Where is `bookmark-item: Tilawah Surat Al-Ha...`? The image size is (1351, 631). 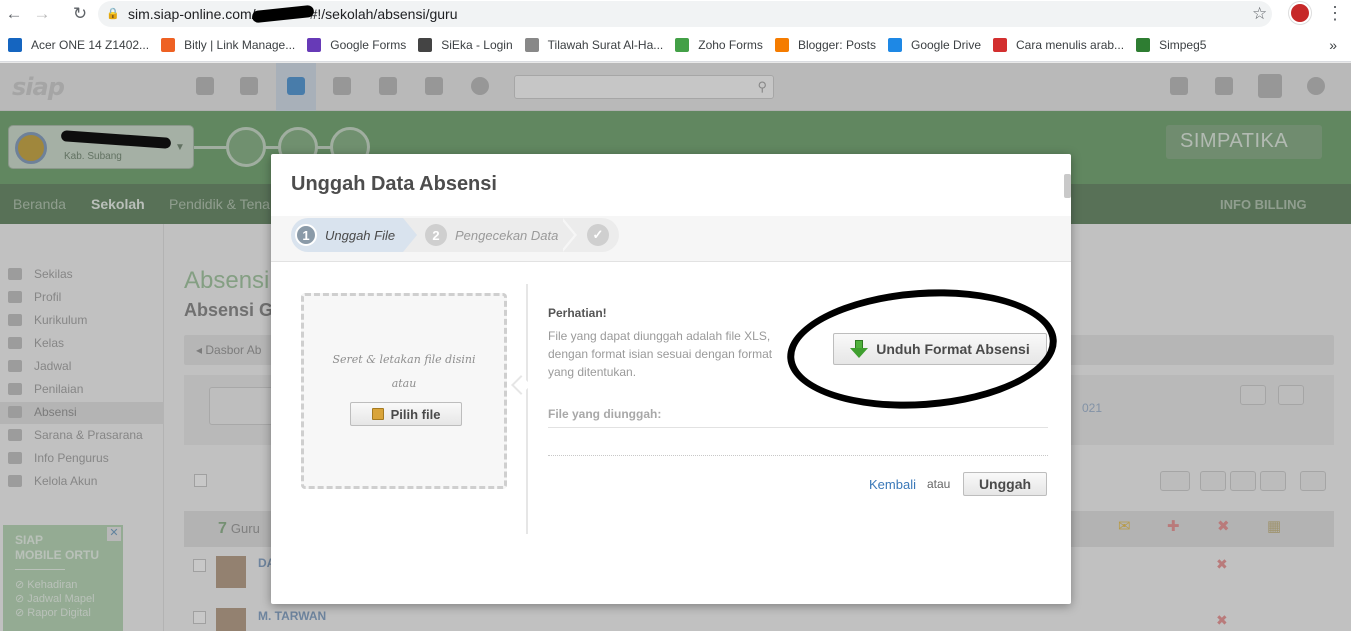 bookmark-item: Tilawah Surat Al-Ha... is located at coordinates (594, 44).